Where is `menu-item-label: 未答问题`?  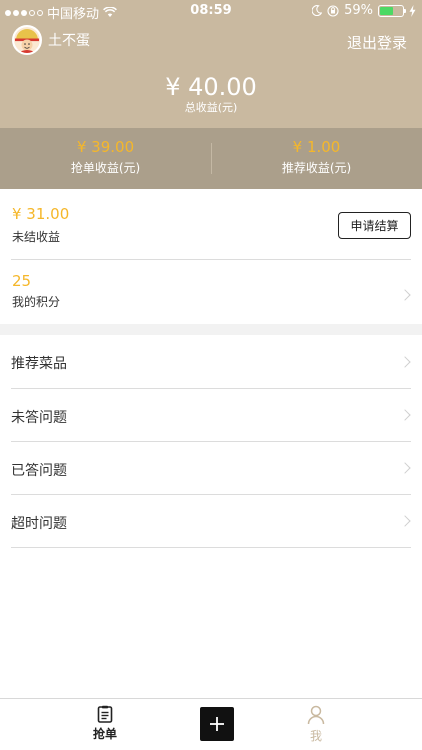
menu-item-label: 未答问题 is located at coordinates (39, 418).